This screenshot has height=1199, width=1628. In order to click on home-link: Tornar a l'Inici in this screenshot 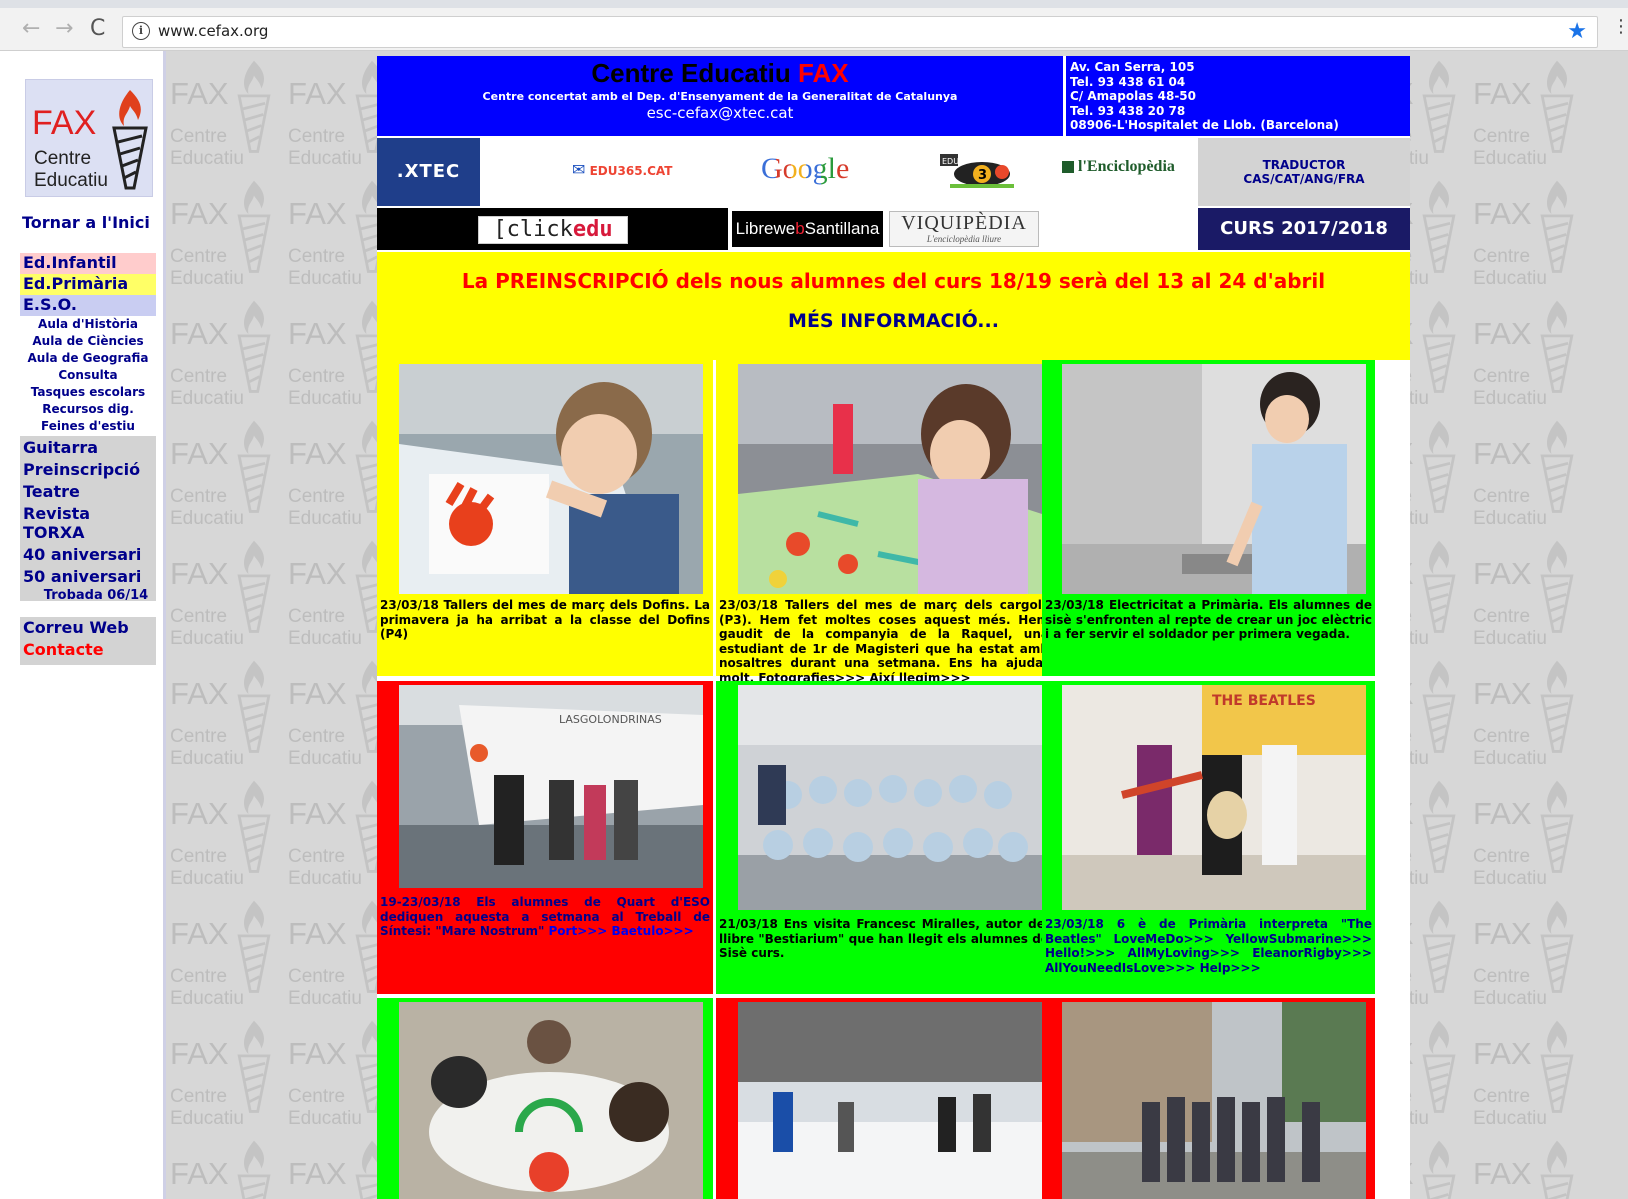, I will do `click(86, 222)`.